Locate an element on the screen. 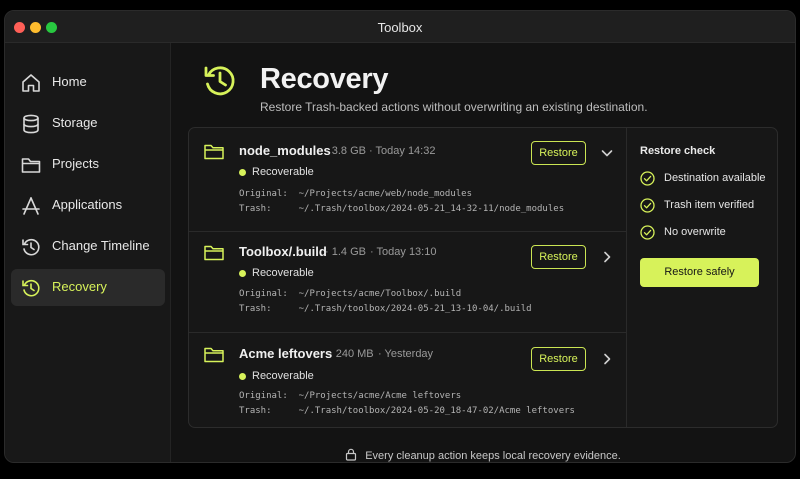  original-path: Original: ~/Projects/acme/Acme leftovers is located at coordinates (350, 396).